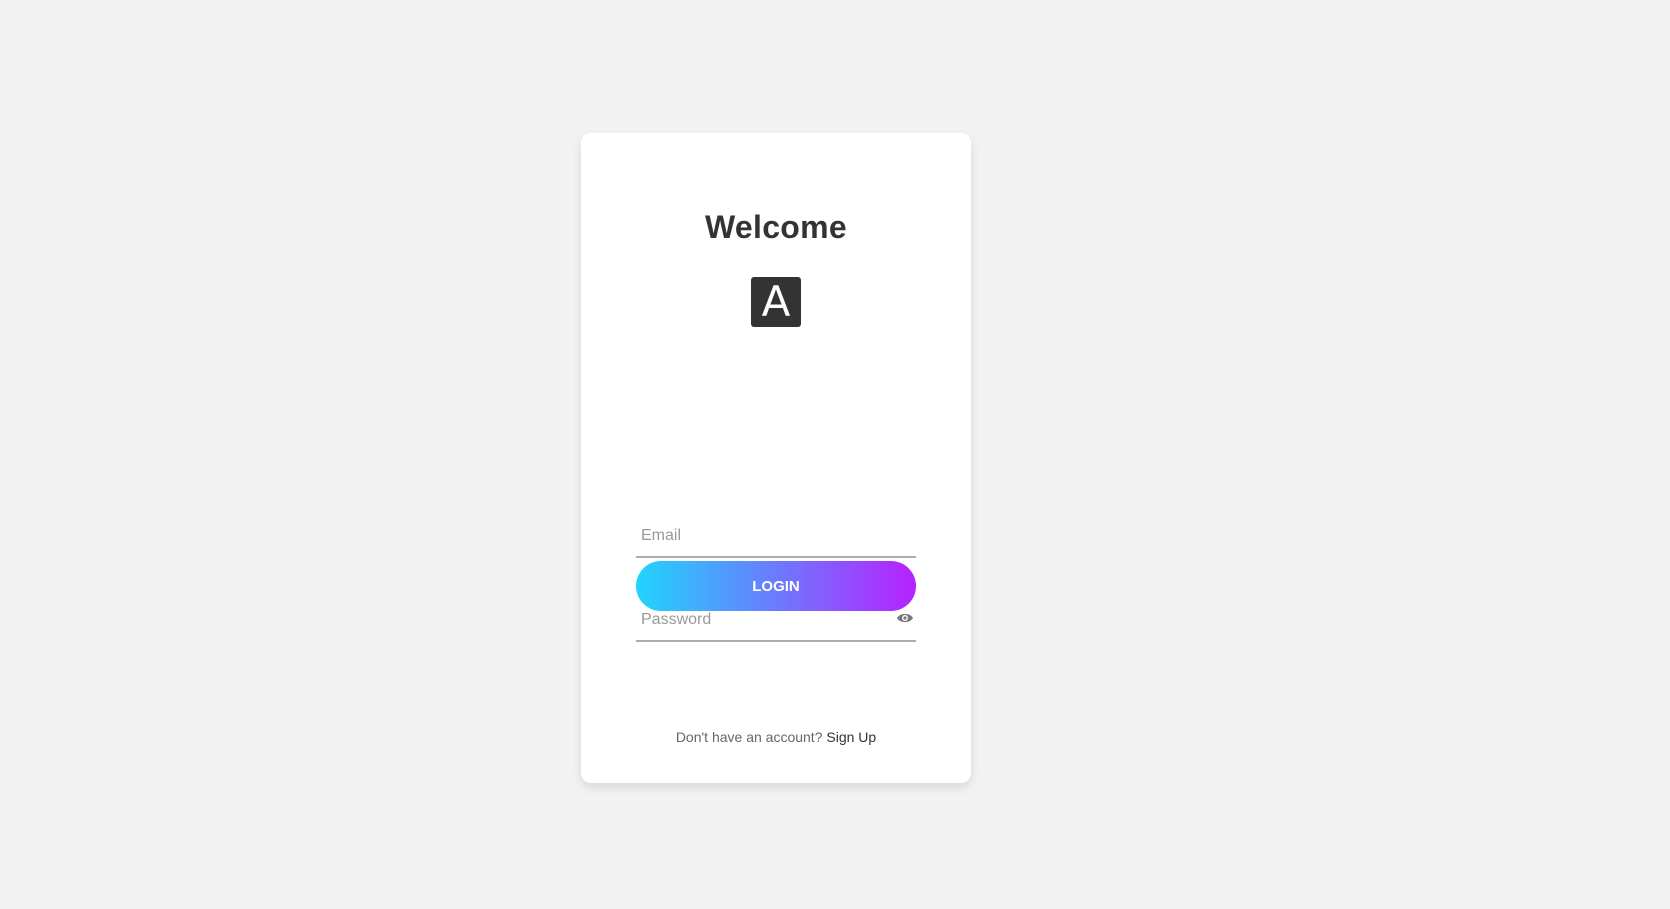 The height and width of the screenshot is (909, 1670). I want to click on email-field, so click(776, 537).